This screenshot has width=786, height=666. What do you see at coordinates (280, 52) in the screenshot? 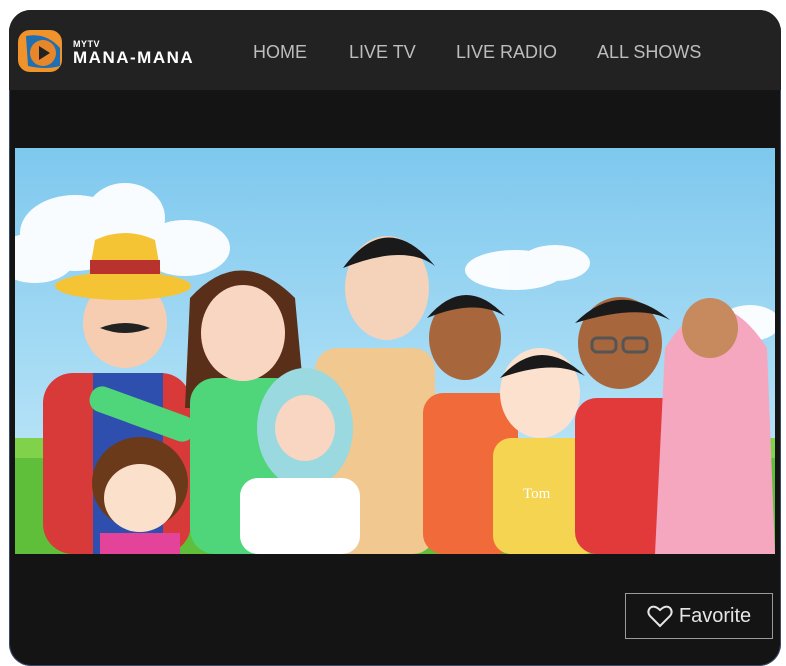
I see `nav-home: HOME` at bounding box center [280, 52].